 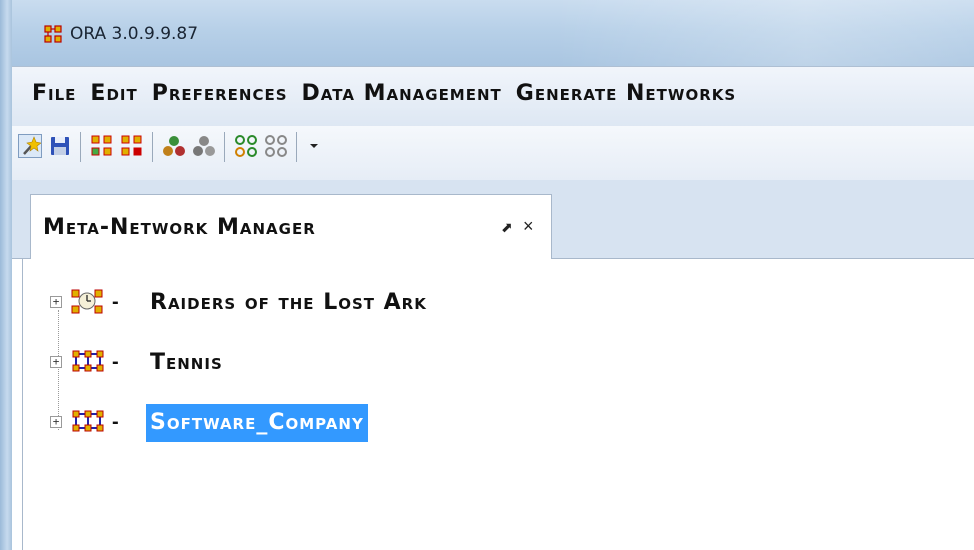 I want to click on tree-item-label: Tennis, so click(x=186, y=363).